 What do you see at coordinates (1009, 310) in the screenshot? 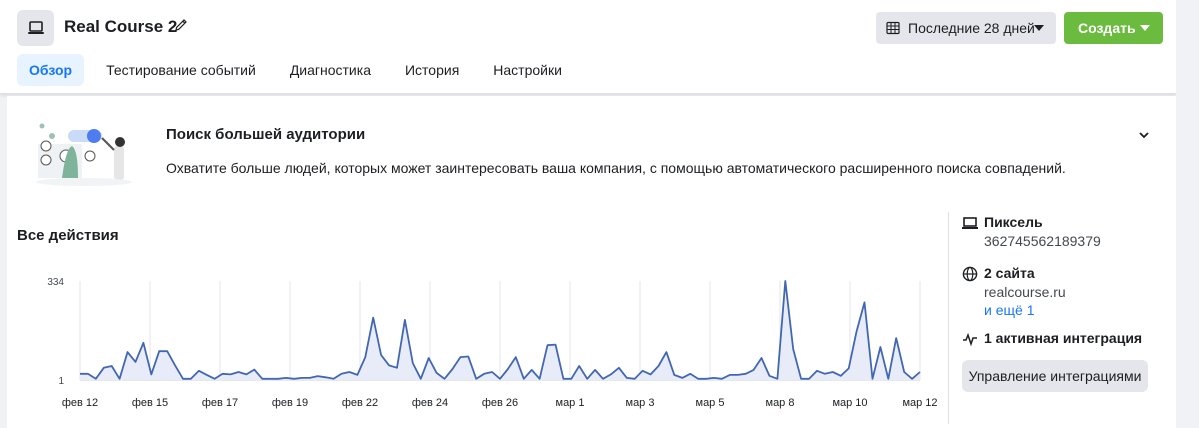
I see `more-sites-link: и ещё 1` at bounding box center [1009, 310].